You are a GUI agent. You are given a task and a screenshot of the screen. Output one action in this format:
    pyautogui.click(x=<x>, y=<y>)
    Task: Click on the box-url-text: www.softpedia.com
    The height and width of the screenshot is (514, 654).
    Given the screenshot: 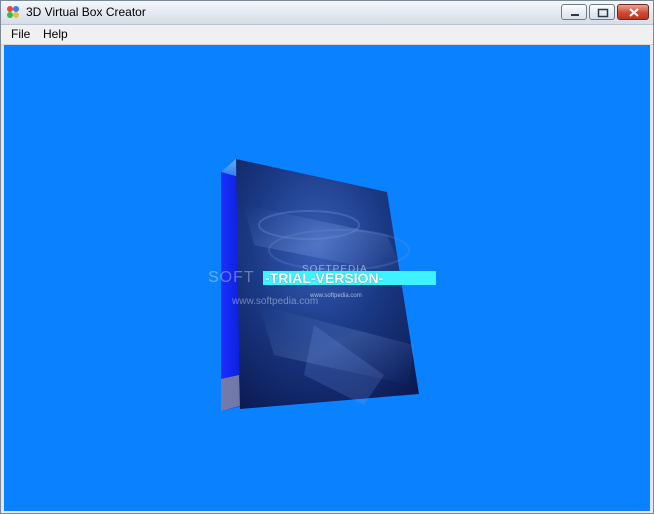 What is the action you would take?
    pyautogui.click(x=275, y=301)
    